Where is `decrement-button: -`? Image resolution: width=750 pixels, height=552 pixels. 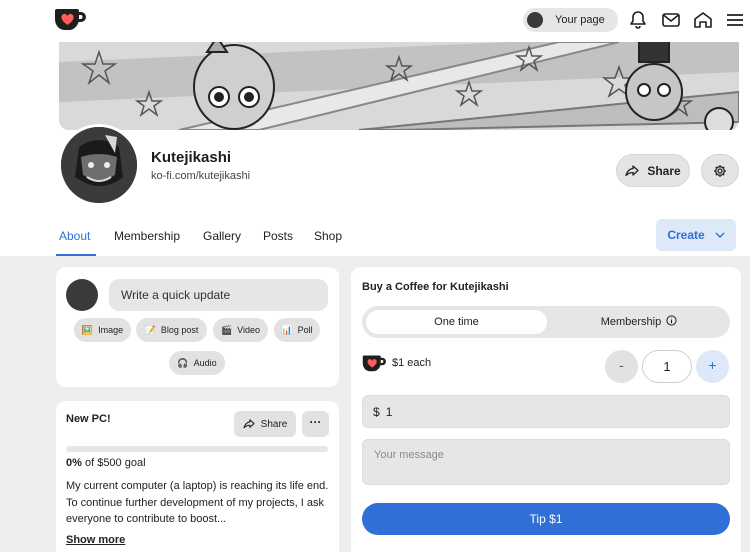 decrement-button: - is located at coordinates (621, 366).